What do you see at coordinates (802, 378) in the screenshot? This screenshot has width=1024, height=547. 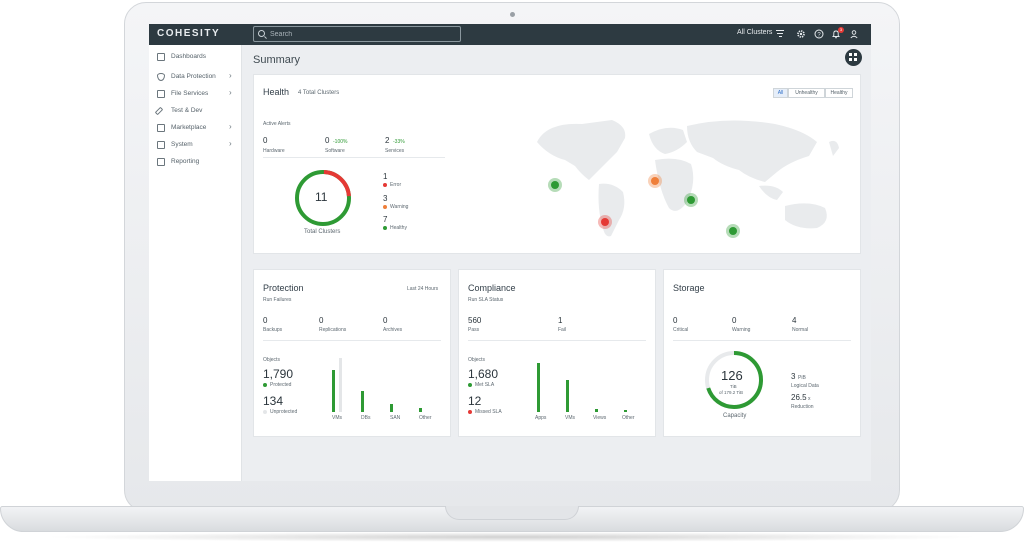 I see `logical-data-unit: PiB` at bounding box center [802, 378].